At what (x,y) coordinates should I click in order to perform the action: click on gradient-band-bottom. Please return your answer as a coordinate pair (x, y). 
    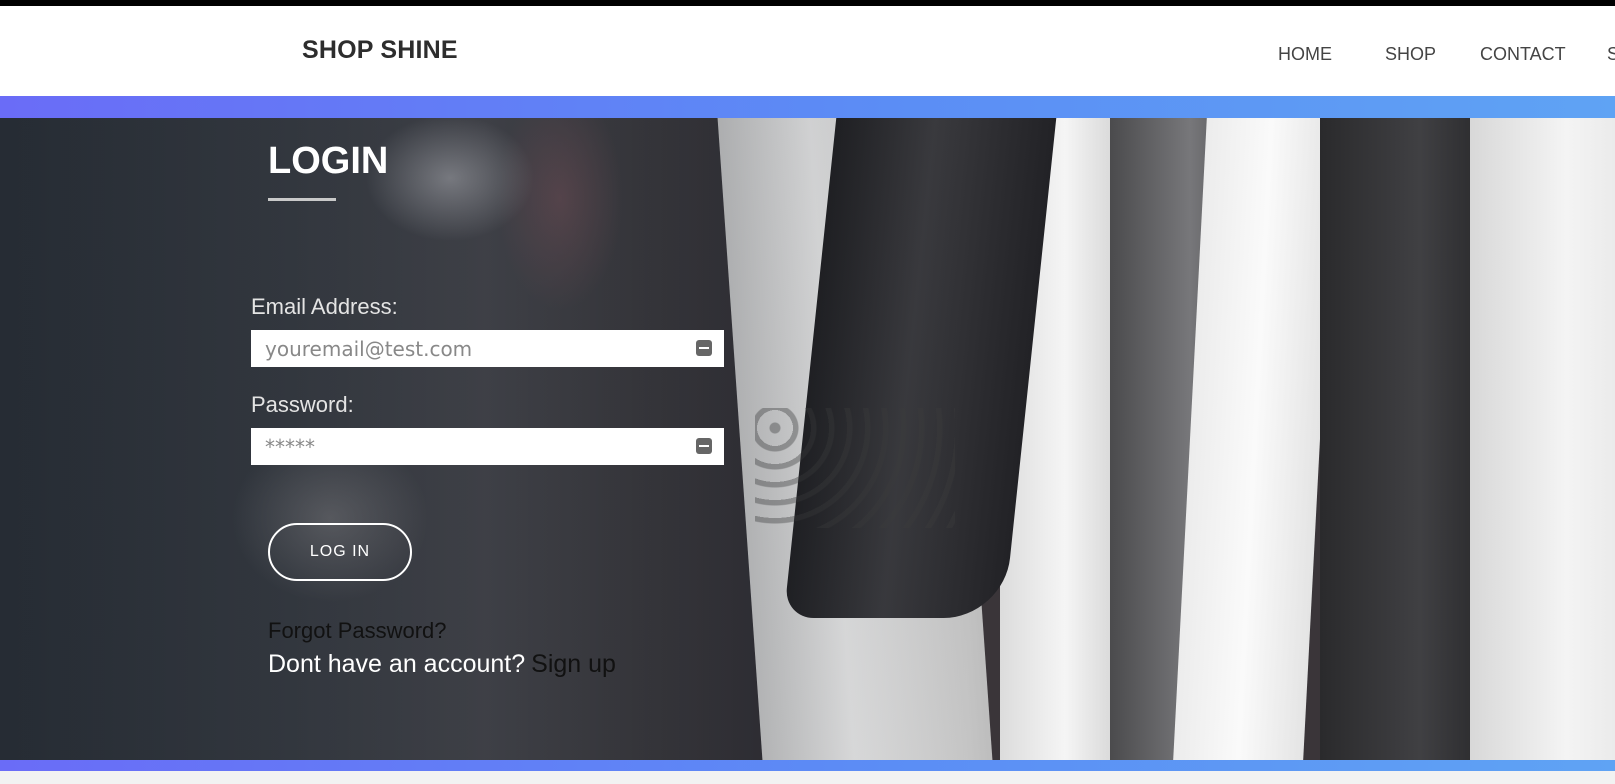
    Looking at the image, I should click on (807, 765).